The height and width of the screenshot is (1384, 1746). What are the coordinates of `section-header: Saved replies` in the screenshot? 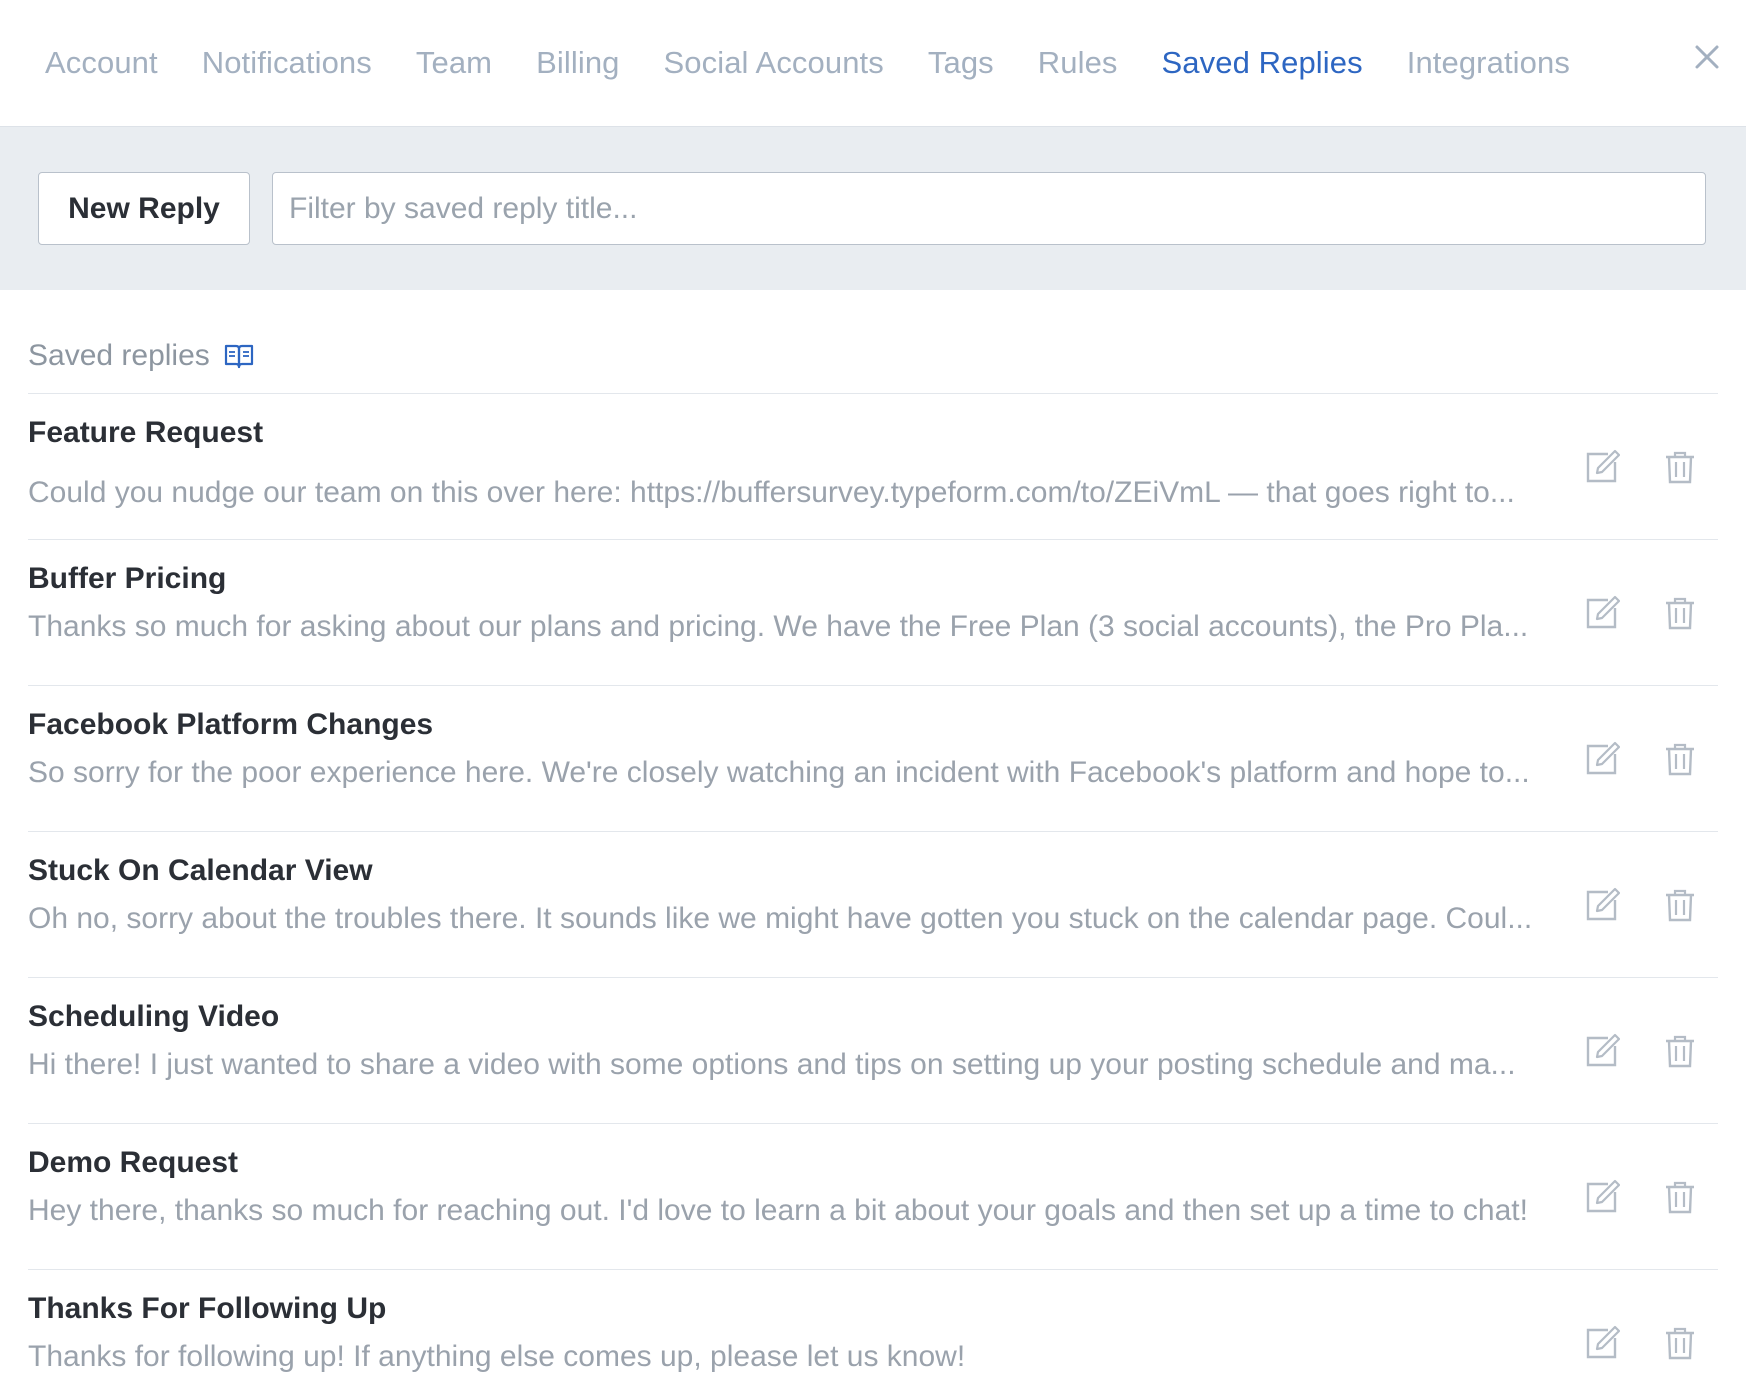 It's located at (873, 342).